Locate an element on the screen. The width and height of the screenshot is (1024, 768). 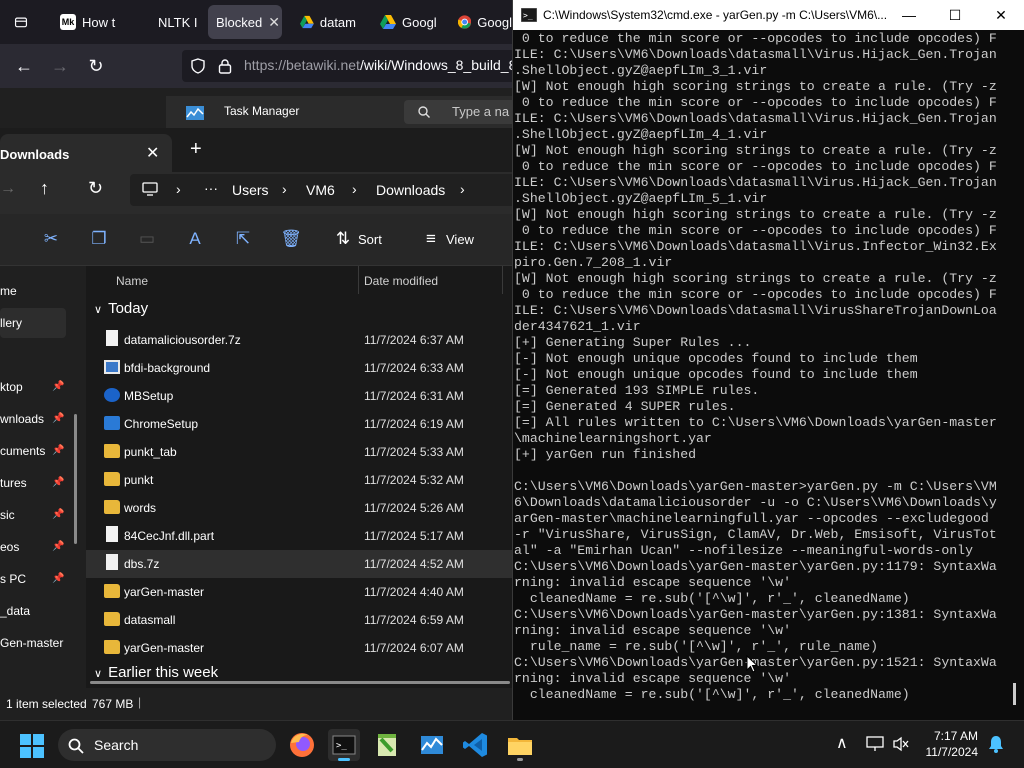
sort-icon: ⇅ is located at coordinates (343, 239).